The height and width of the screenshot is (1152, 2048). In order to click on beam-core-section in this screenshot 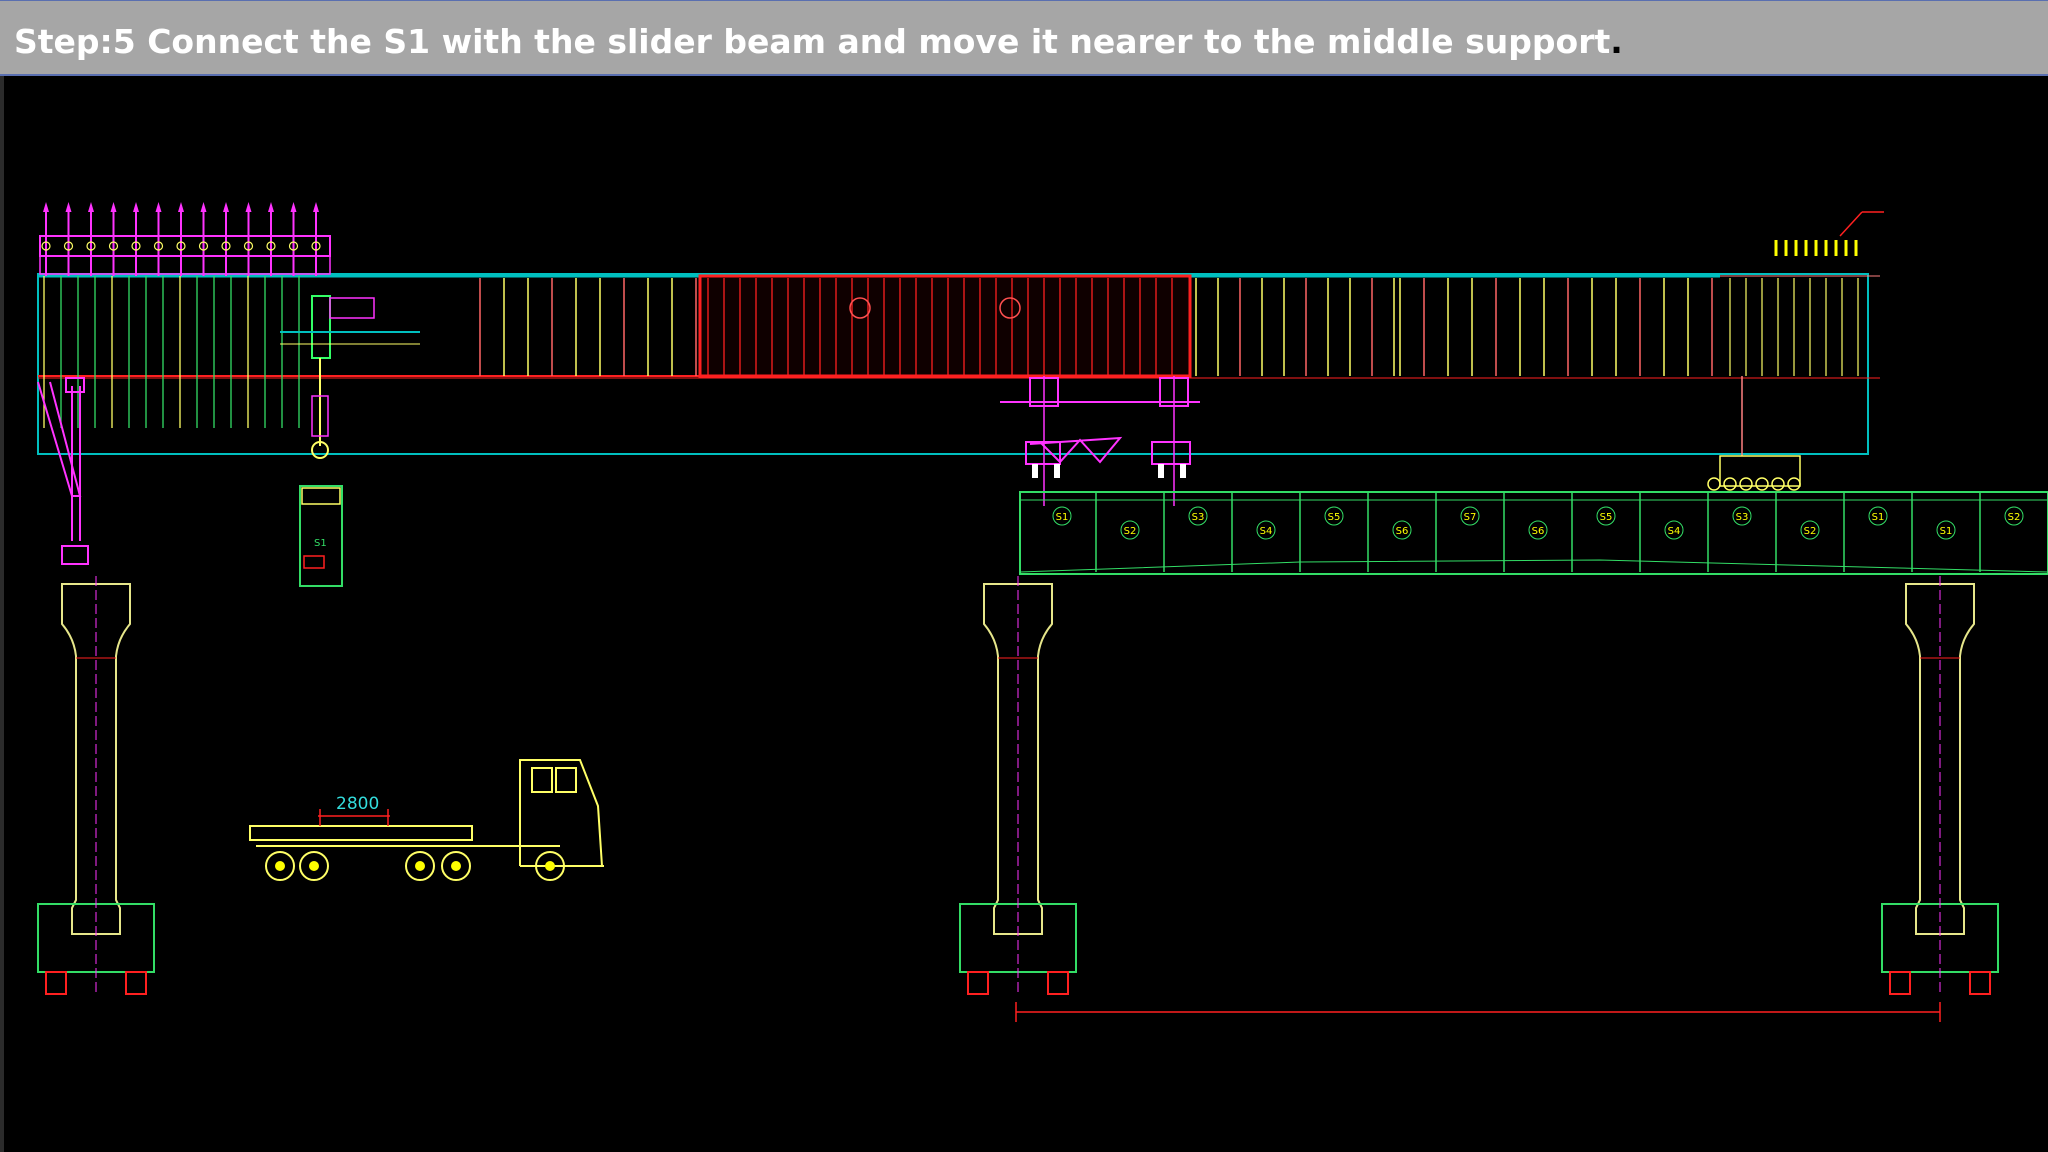, I will do `click(945, 326)`.